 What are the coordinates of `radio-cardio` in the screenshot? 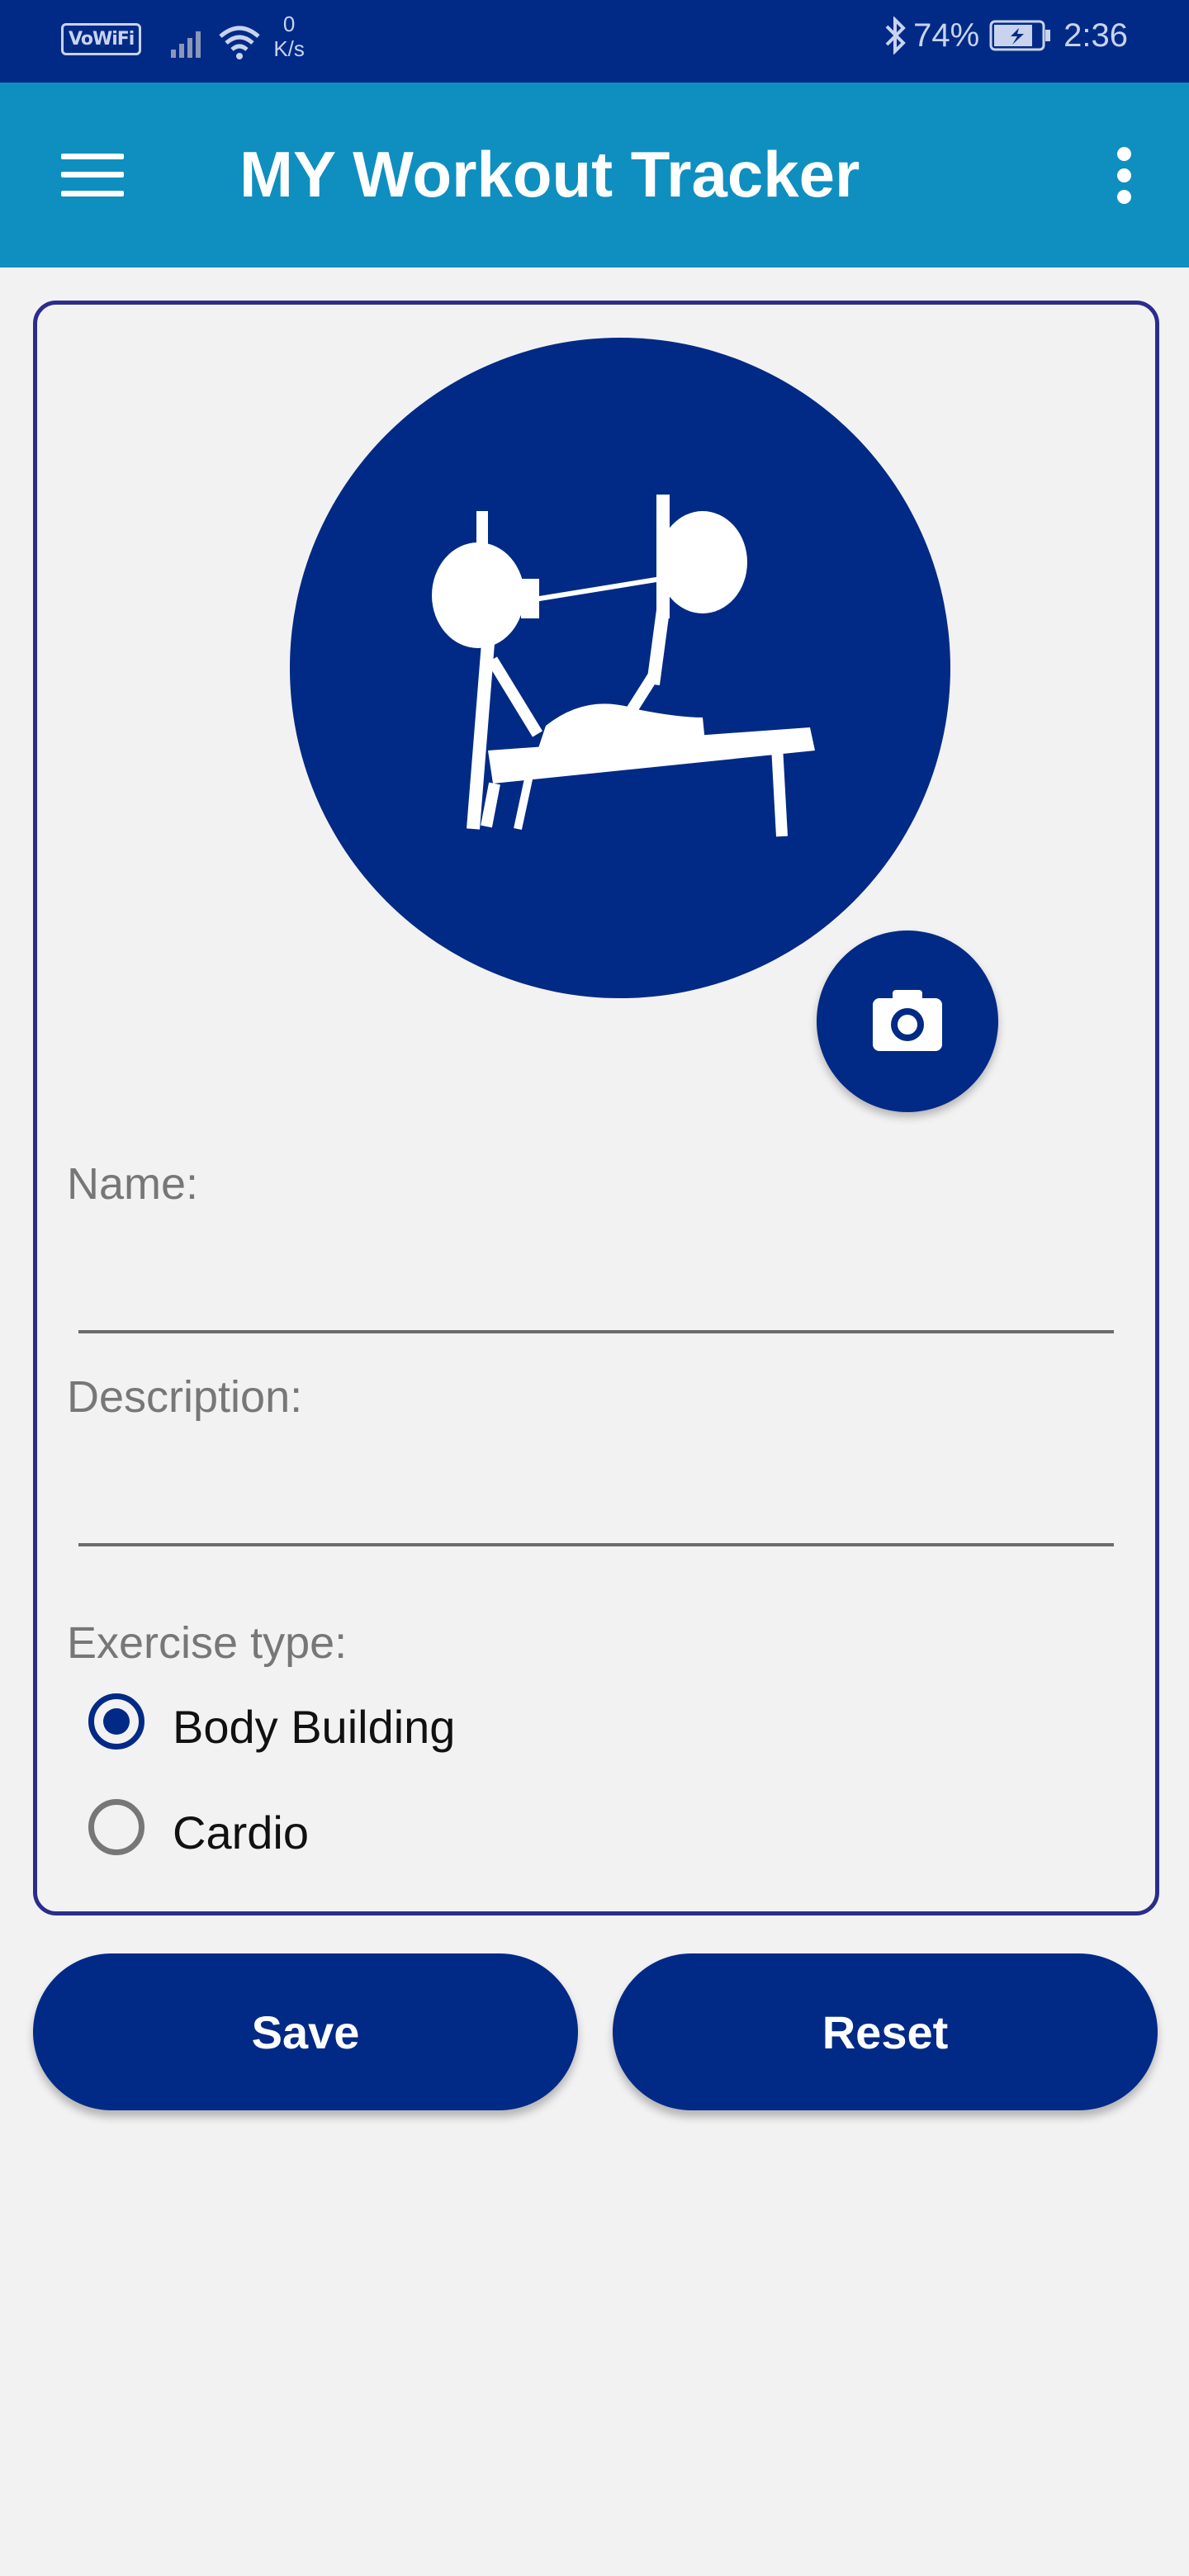 It's located at (121, 1832).